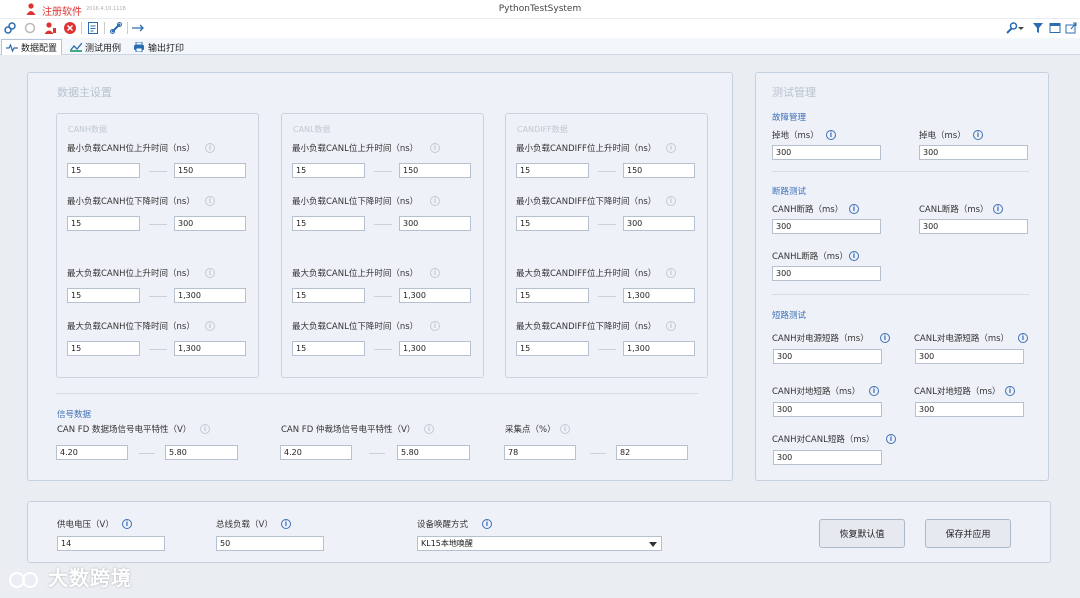 This screenshot has width=1080, height=598. What do you see at coordinates (973, 152) in the screenshot?
I see `power-loss-input: 300` at bounding box center [973, 152].